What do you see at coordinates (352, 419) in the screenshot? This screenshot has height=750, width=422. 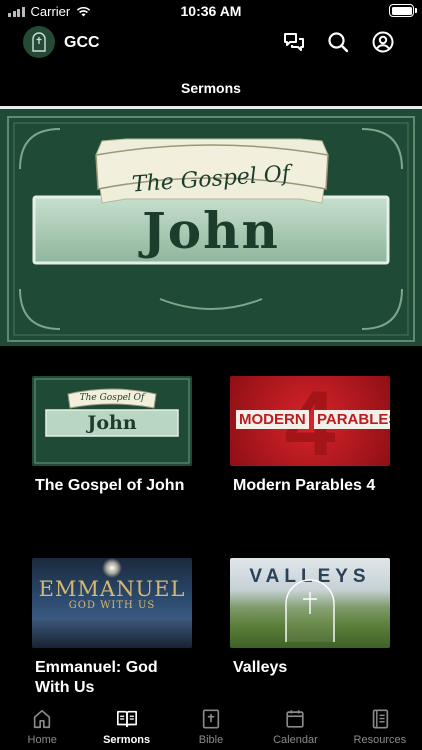 I see `thumbnail-title-right: PARABLES` at bounding box center [352, 419].